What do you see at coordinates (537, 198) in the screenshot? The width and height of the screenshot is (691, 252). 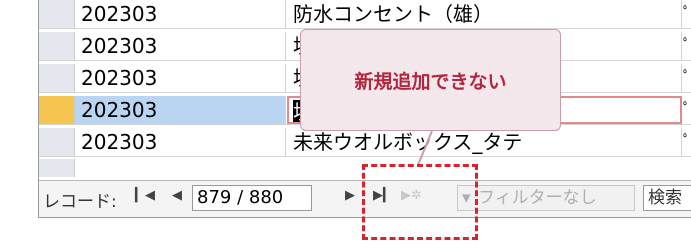 I see `filter-label: フィルターなし` at bounding box center [537, 198].